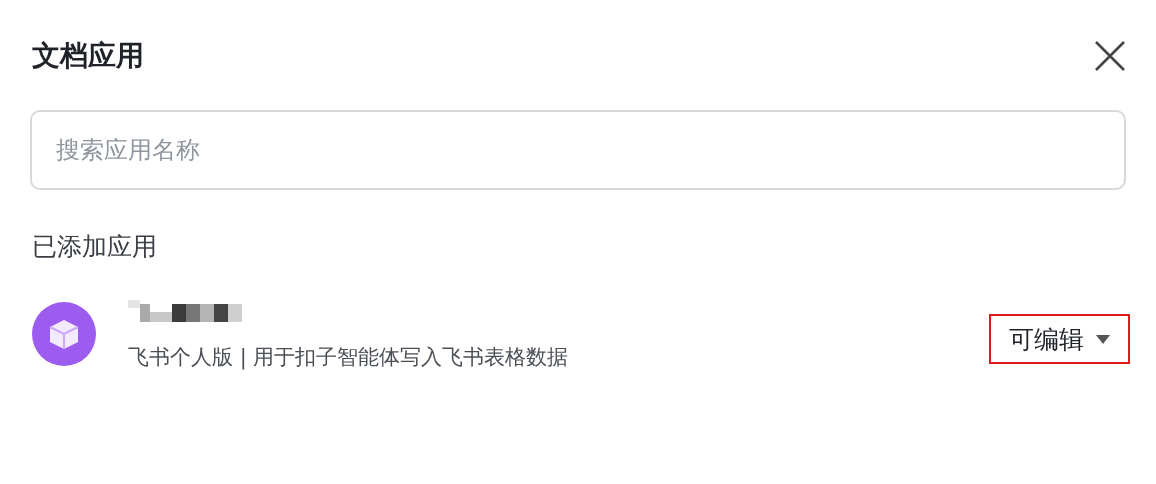 The height and width of the screenshot is (484, 1156). Describe the element at coordinates (88, 56) in the screenshot. I see `dialog-title: 文档应用` at that location.